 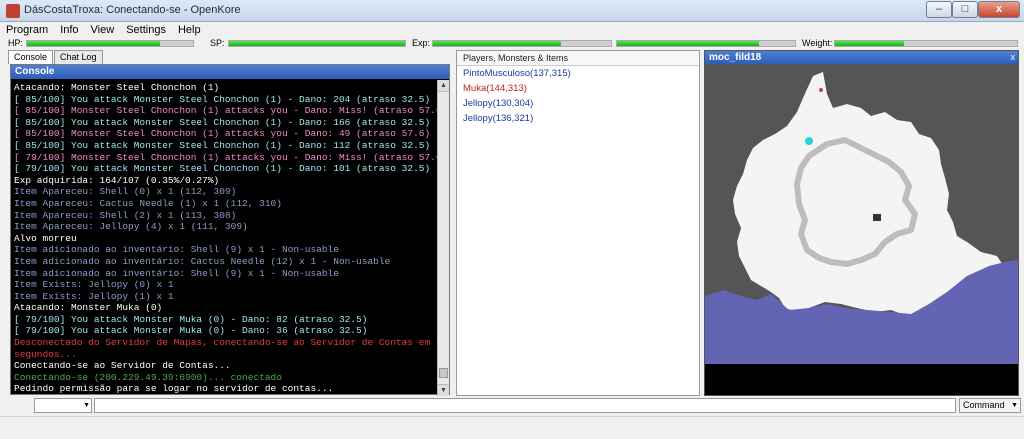 What do you see at coordinates (103, 30) in the screenshot?
I see `menu-view: View` at bounding box center [103, 30].